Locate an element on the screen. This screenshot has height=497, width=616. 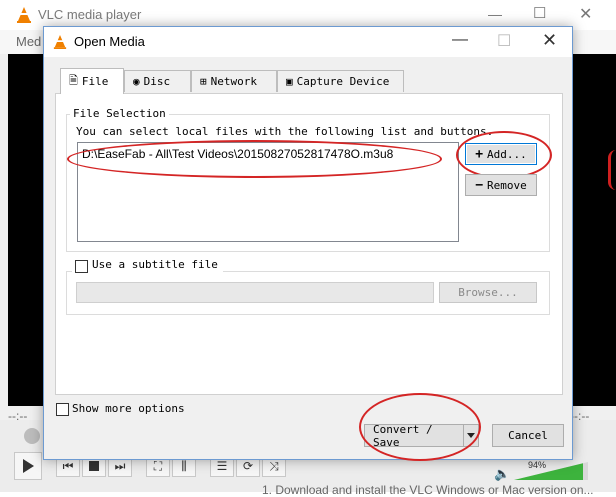
loop-icon: ⟳ is located at coordinates (248, 466).